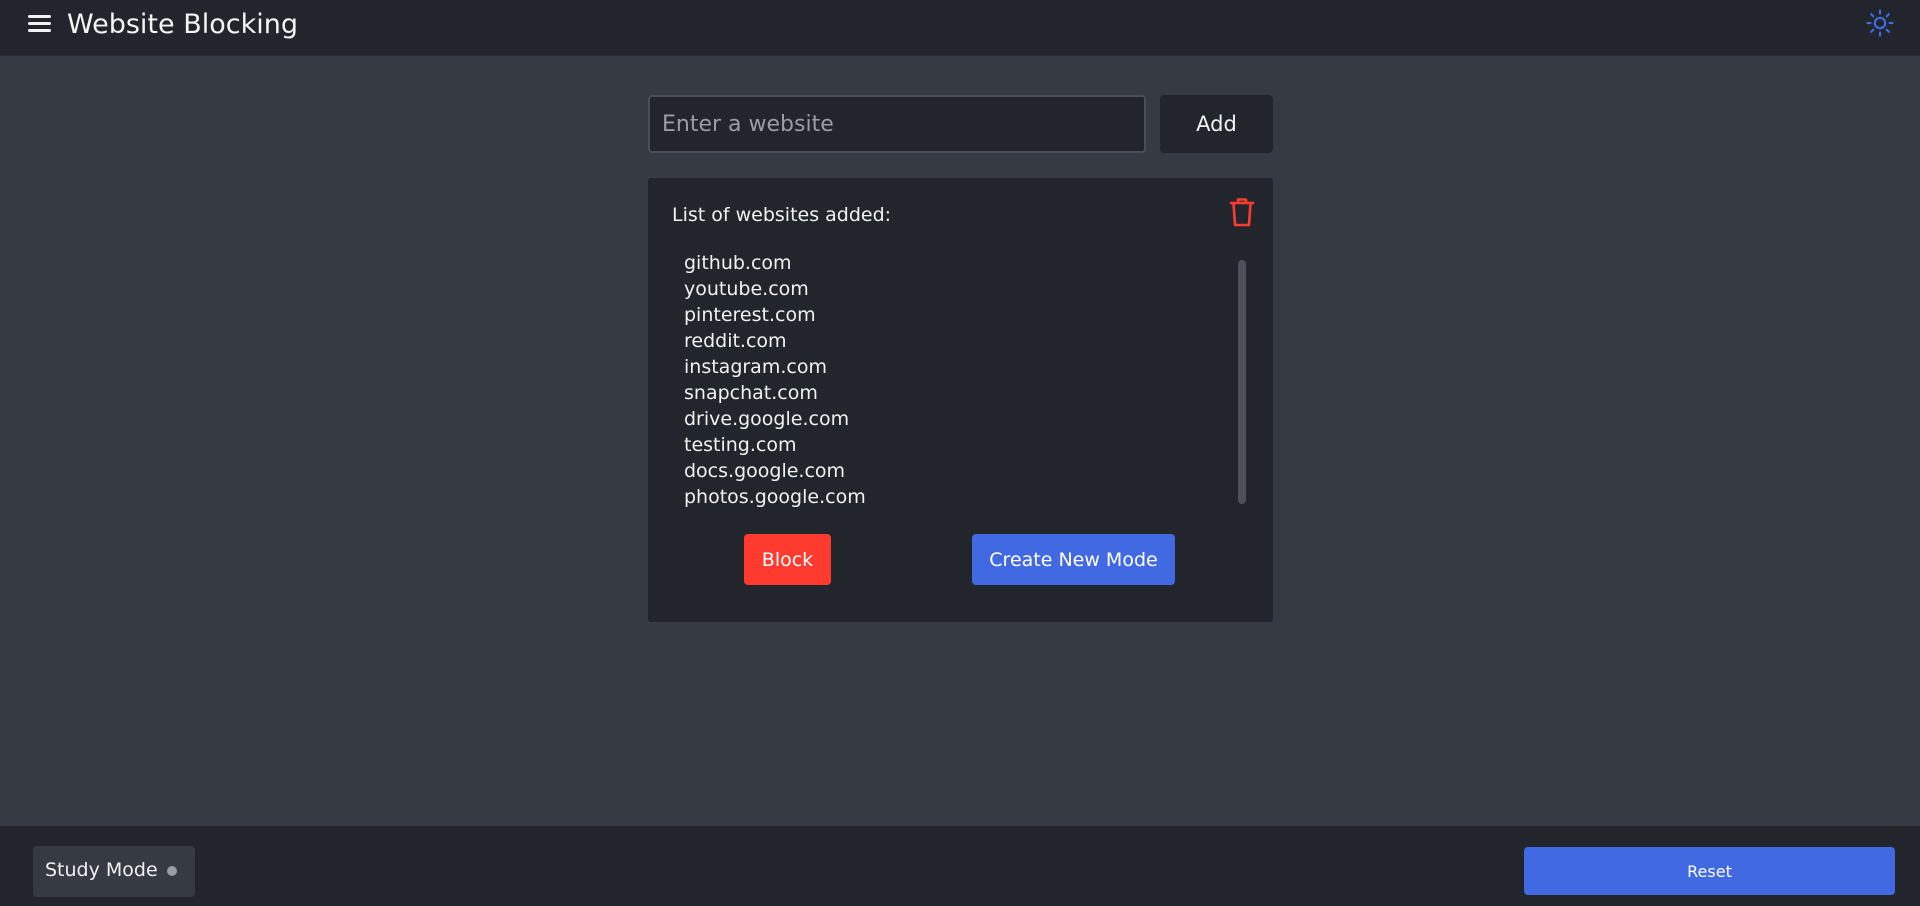 The width and height of the screenshot is (1920, 906). I want to click on reset-button: Reset, so click(1709, 871).